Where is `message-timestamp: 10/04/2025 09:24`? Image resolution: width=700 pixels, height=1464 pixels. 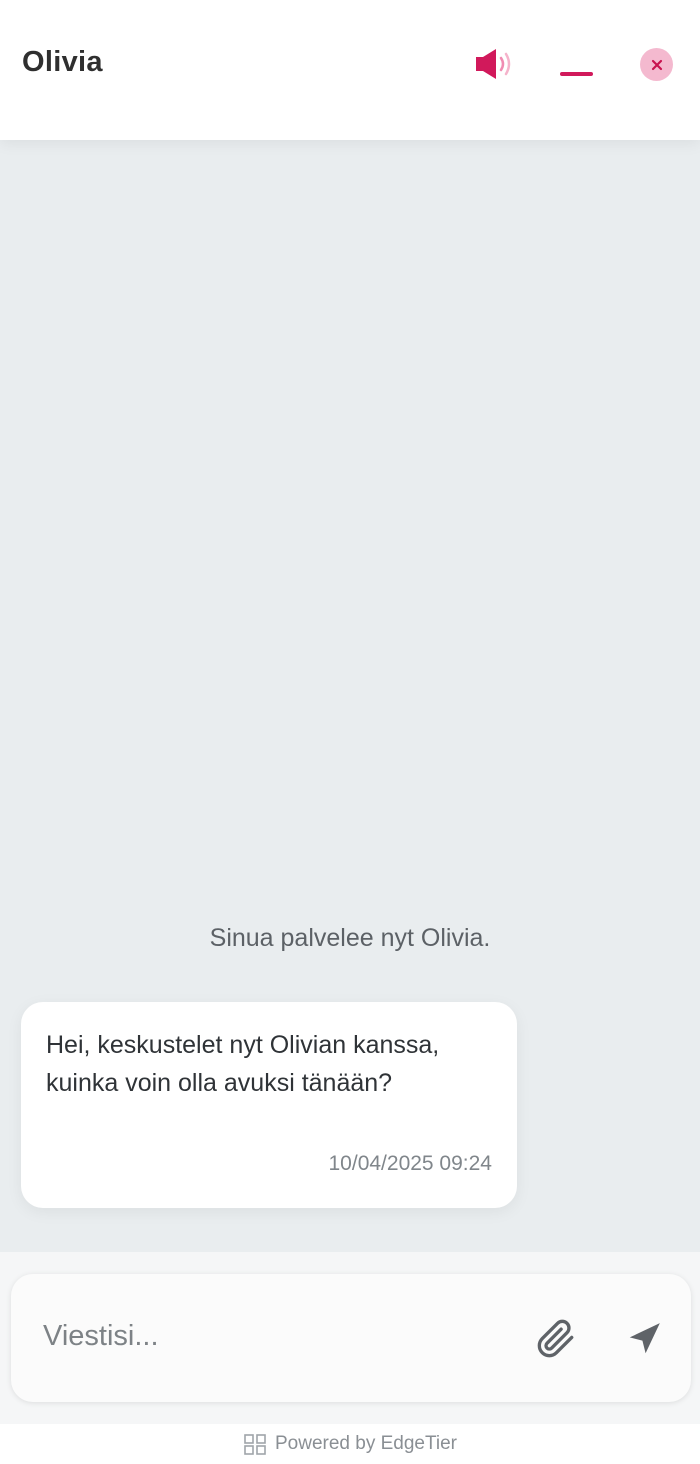 message-timestamp: 10/04/2025 09:24 is located at coordinates (410, 1163).